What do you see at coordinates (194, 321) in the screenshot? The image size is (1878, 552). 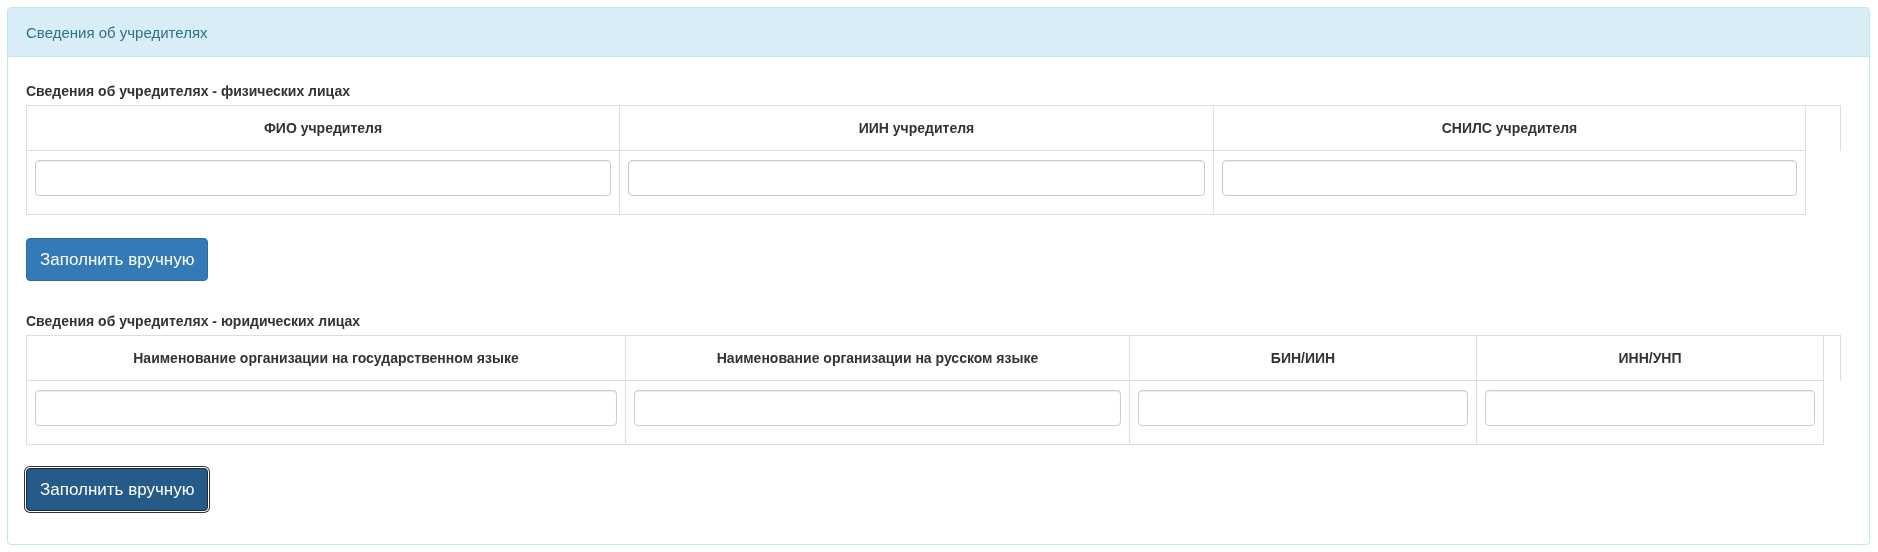 I see `section-title: Сведения об учредителях - юридических лицах` at bounding box center [194, 321].